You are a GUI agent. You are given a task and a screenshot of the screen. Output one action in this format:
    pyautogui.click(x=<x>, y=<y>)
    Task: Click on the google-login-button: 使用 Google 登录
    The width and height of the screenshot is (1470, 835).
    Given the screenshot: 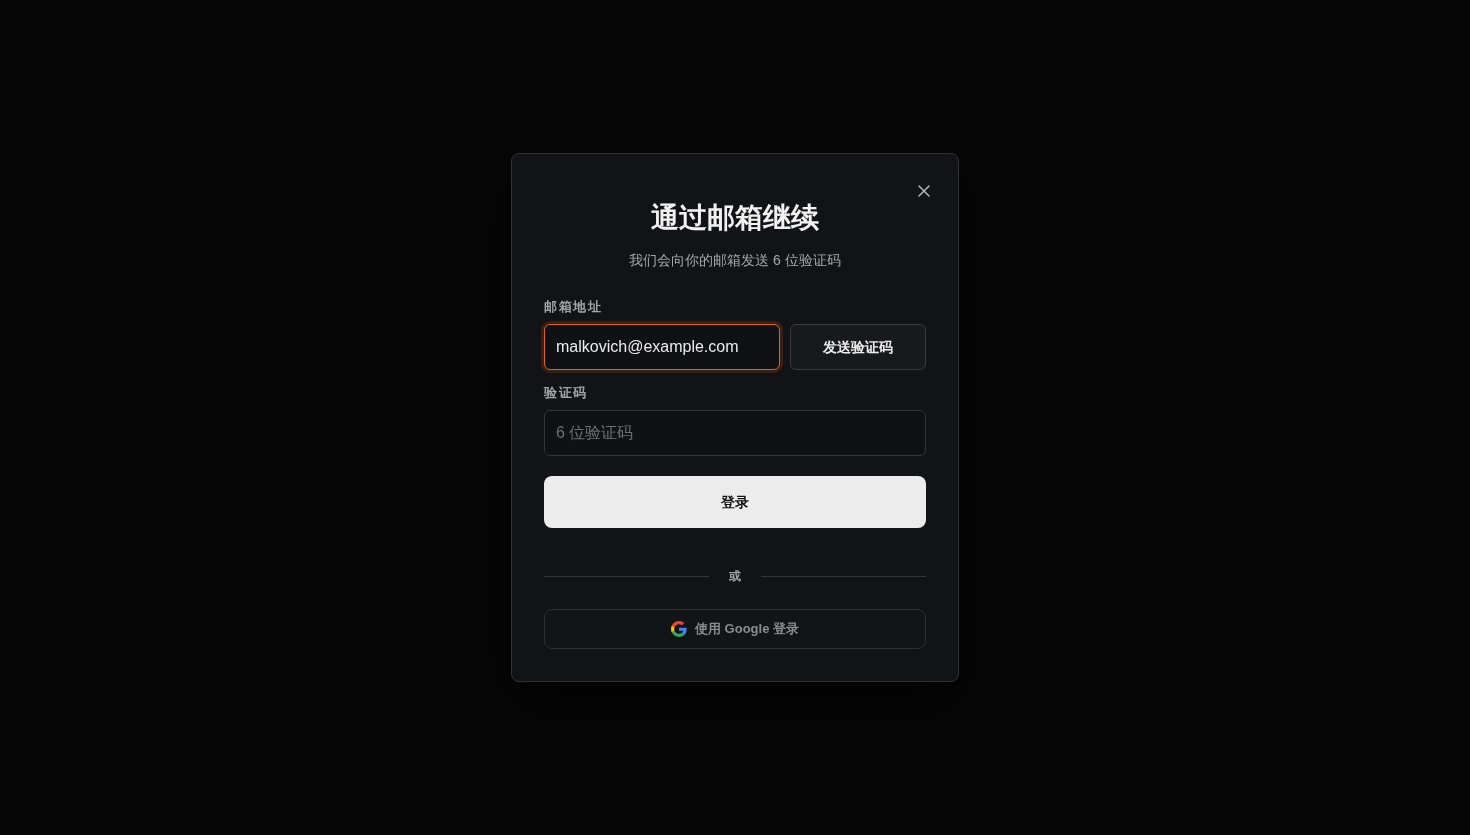 What is the action you would take?
    pyautogui.click(x=735, y=629)
    